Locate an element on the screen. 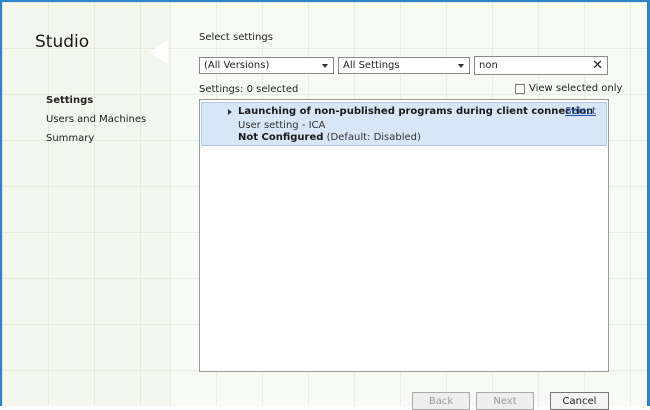 This screenshot has height=410, width=650. category-dropdown-value: All Settings is located at coordinates (371, 65).